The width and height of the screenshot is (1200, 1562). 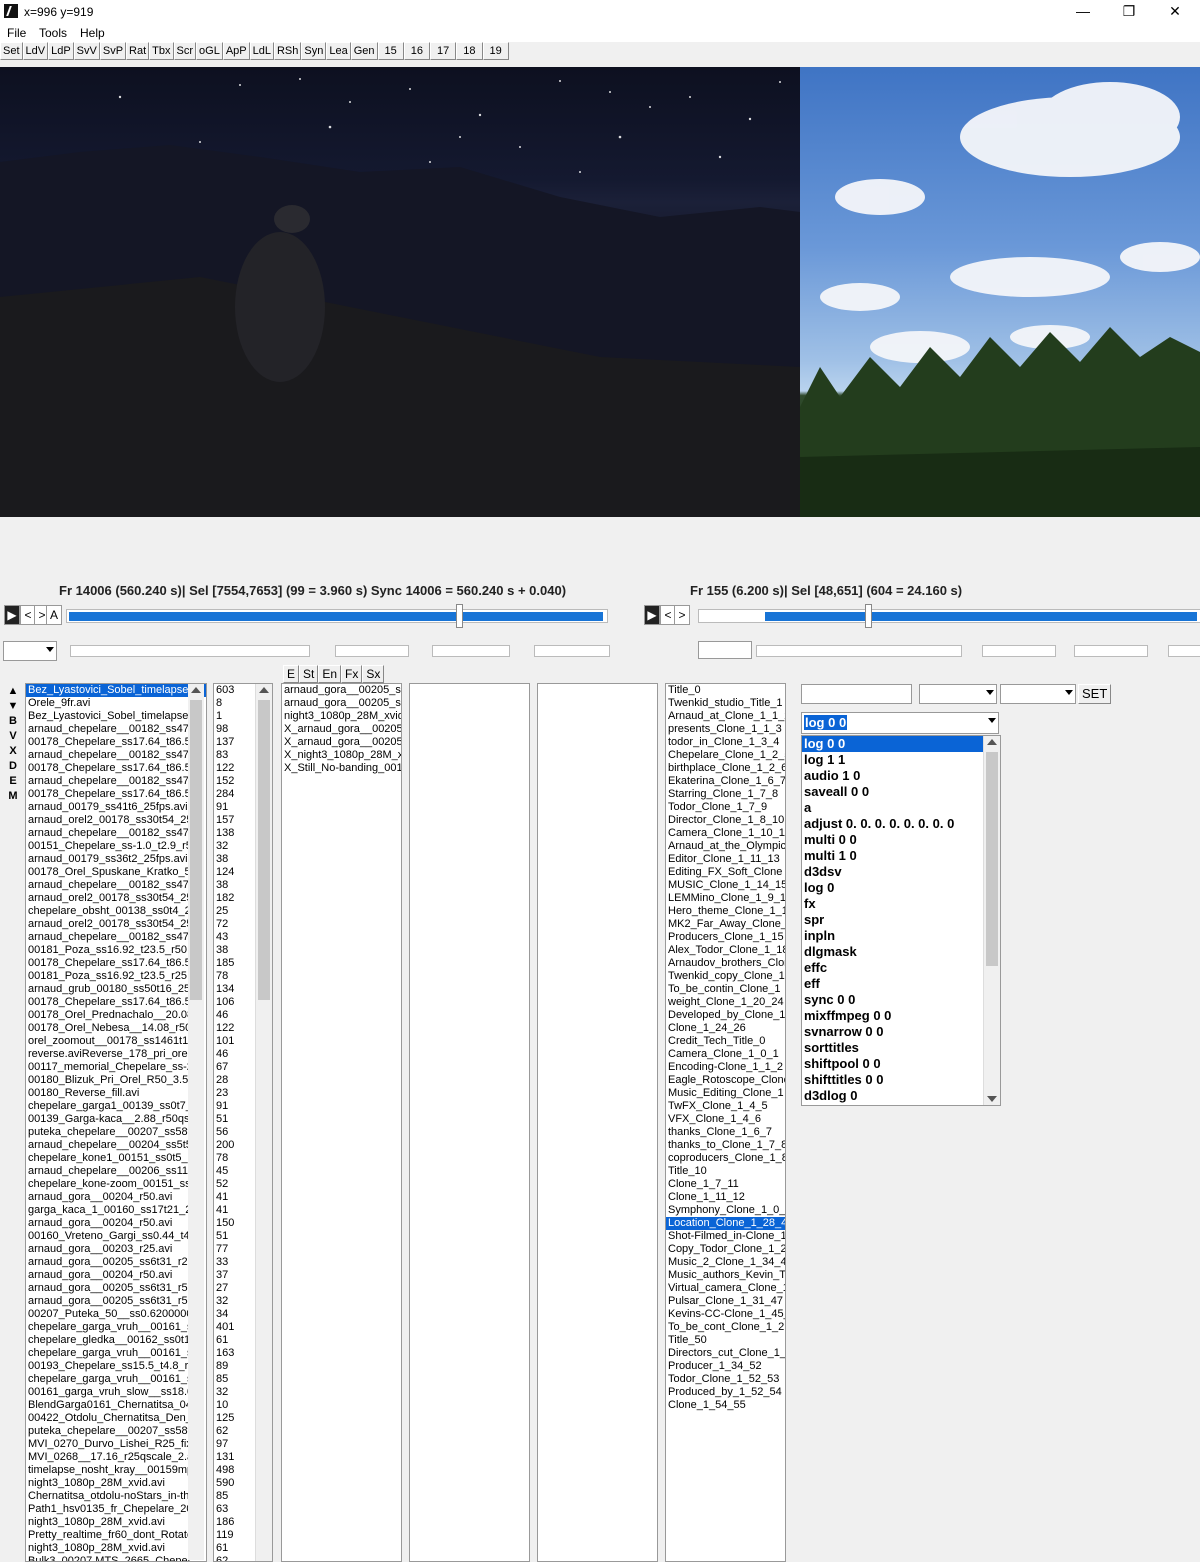 What do you see at coordinates (901, 808) in the screenshot?
I see `command-list-item: a` at bounding box center [901, 808].